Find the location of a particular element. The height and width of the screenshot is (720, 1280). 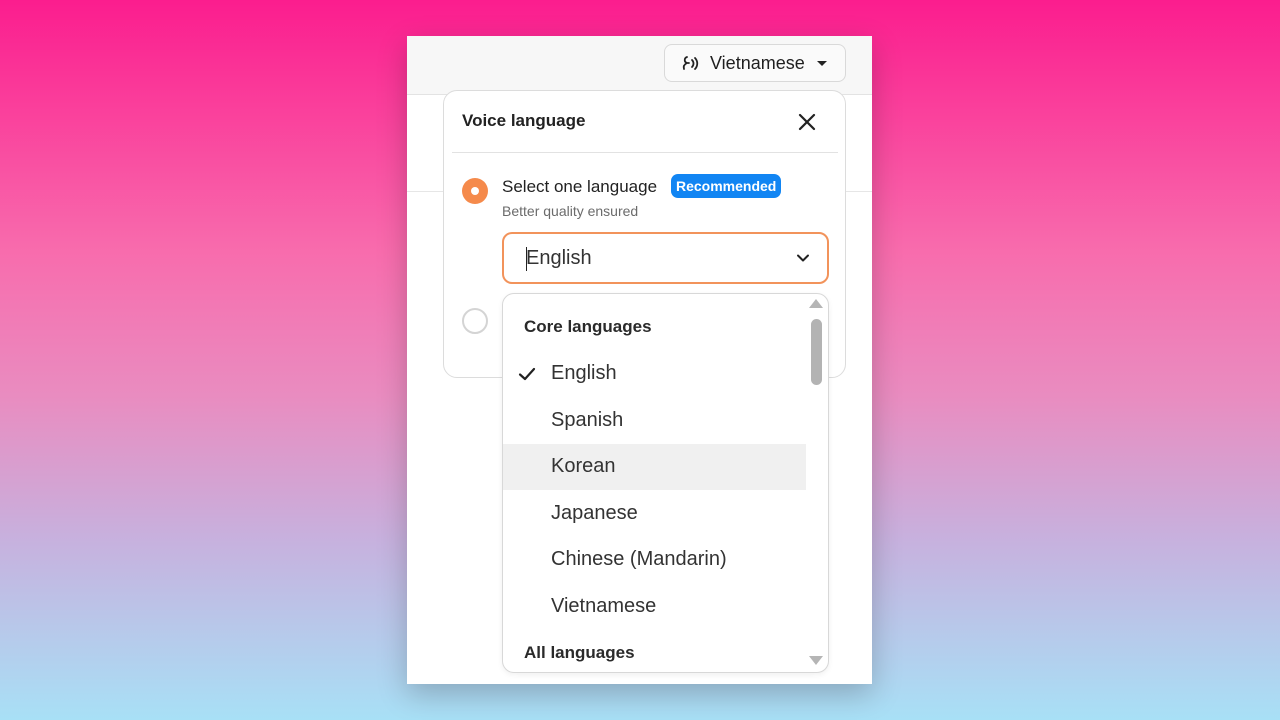

panel-divider is located at coordinates (645, 152).